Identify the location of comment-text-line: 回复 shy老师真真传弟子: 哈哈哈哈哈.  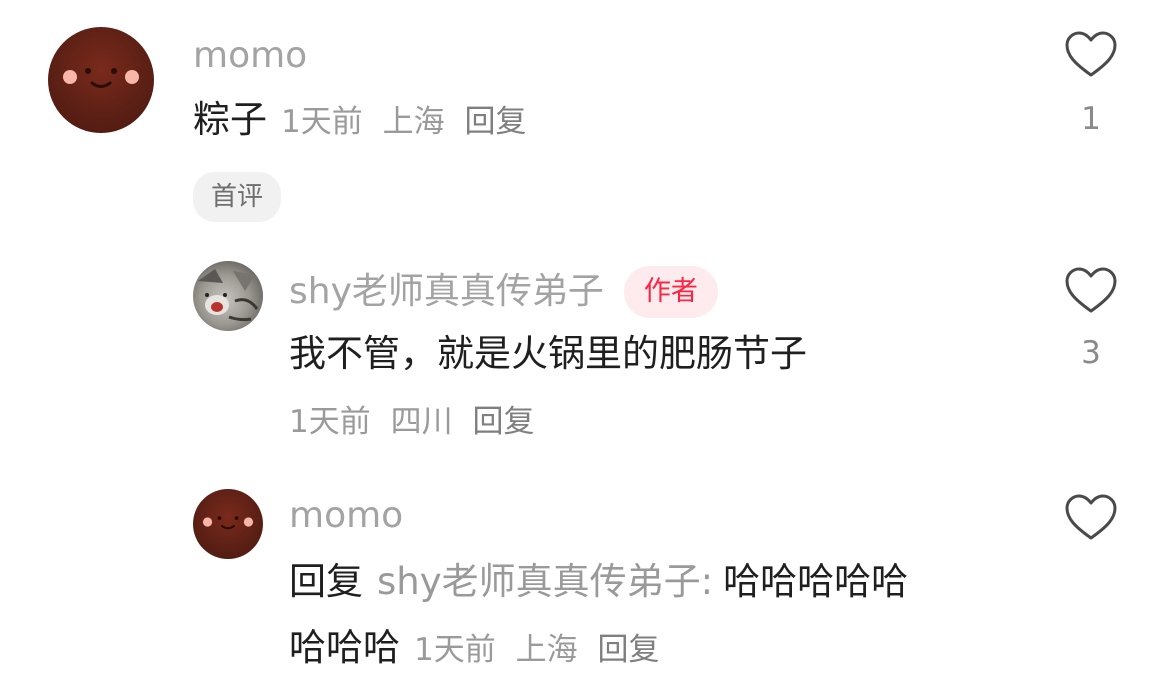
(598, 582).